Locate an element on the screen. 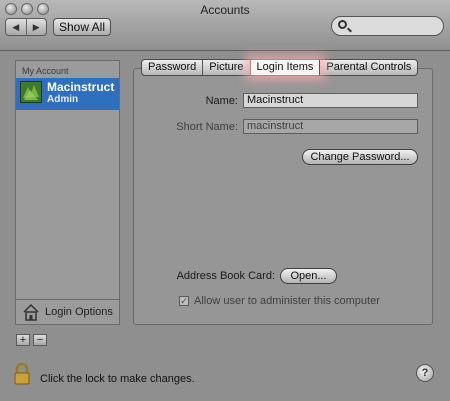 The width and height of the screenshot is (450, 401). address-book-card-label: Address Book Card: is located at coordinates (225, 276).